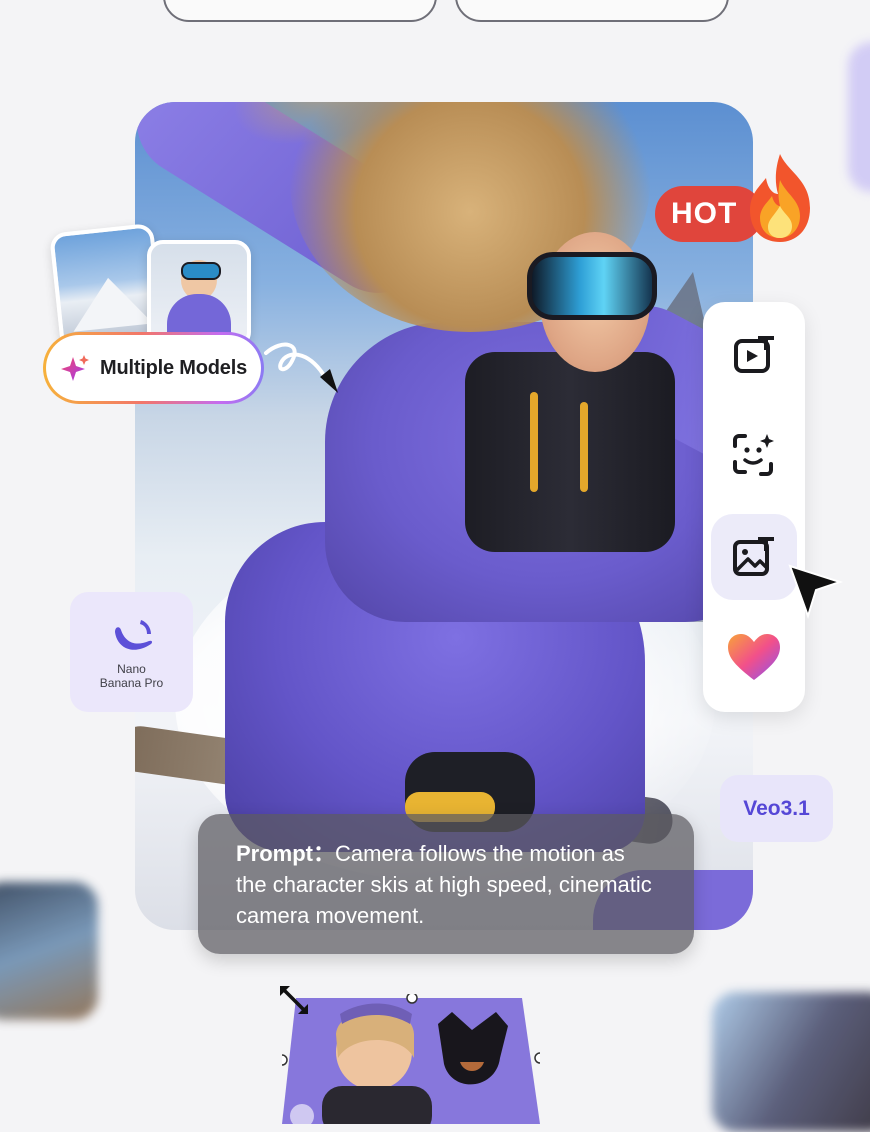 The width and height of the screenshot is (870, 1132). Describe the element at coordinates (286, 853) in the screenshot. I see `prompt-label: Prompt：` at that location.